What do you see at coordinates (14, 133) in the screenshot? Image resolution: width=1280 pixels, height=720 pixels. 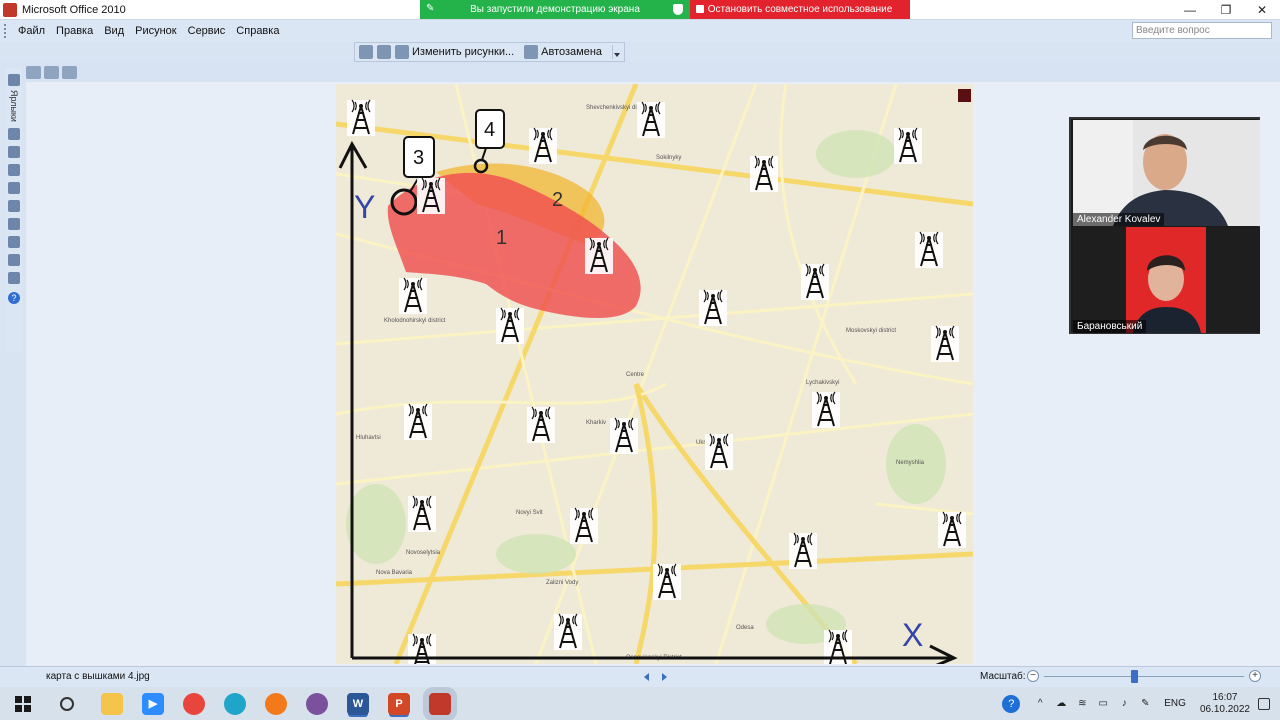 I see `save-icon` at bounding box center [14, 133].